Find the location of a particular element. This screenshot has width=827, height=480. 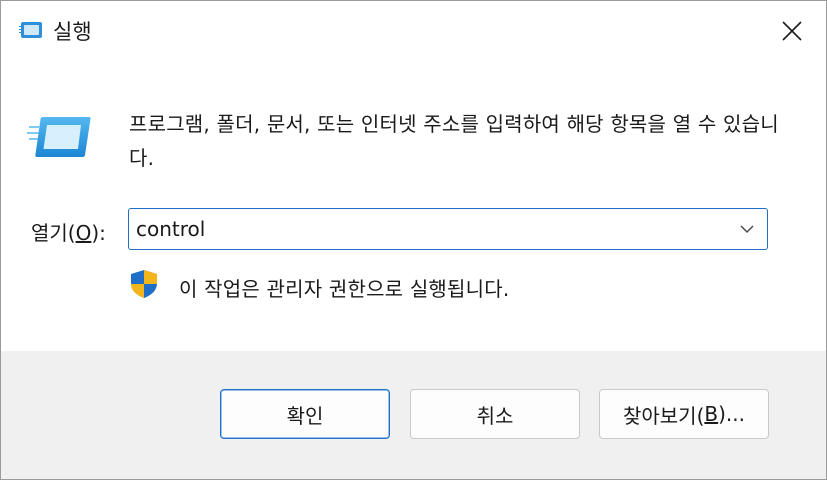

close-icon is located at coordinates (792, 31).